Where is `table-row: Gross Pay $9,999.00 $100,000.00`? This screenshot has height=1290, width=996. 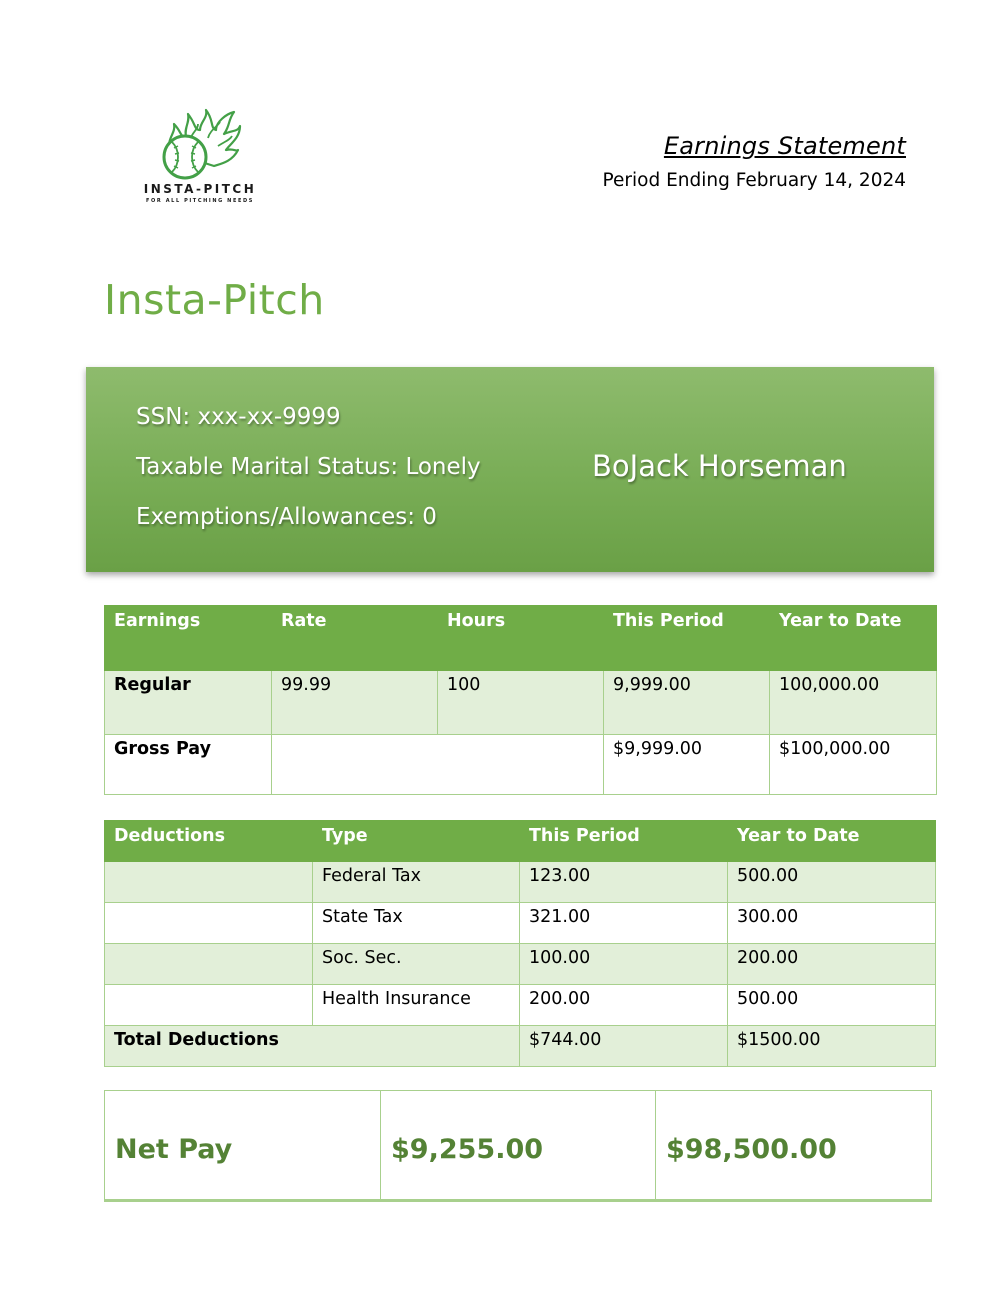
table-row: Gross Pay $9,999.00 $100,000.00 is located at coordinates (520, 764).